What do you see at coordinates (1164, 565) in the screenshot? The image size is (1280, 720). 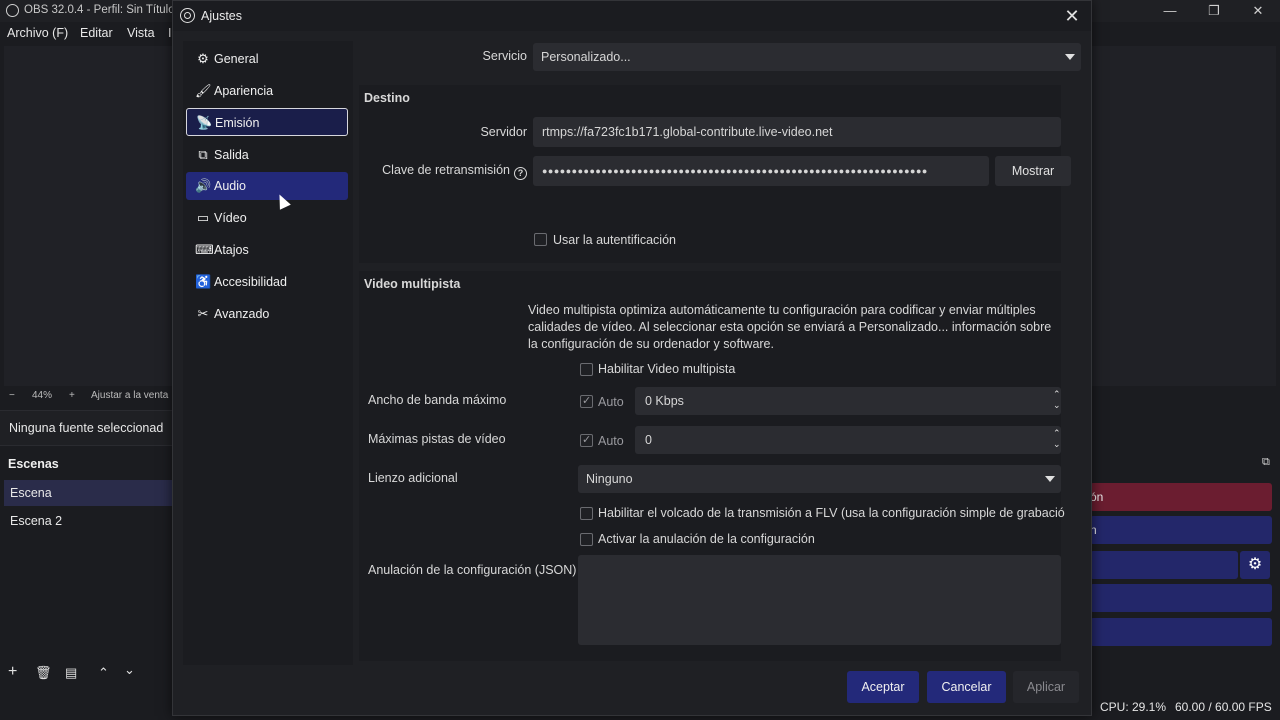 I see `virtual-camera-button` at bounding box center [1164, 565].